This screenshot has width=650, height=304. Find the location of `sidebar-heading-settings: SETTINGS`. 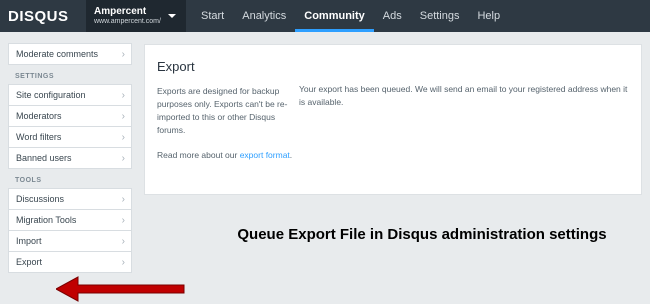

sidebar-heading-settings: SETTINGS is located at coordinates (35, 76).